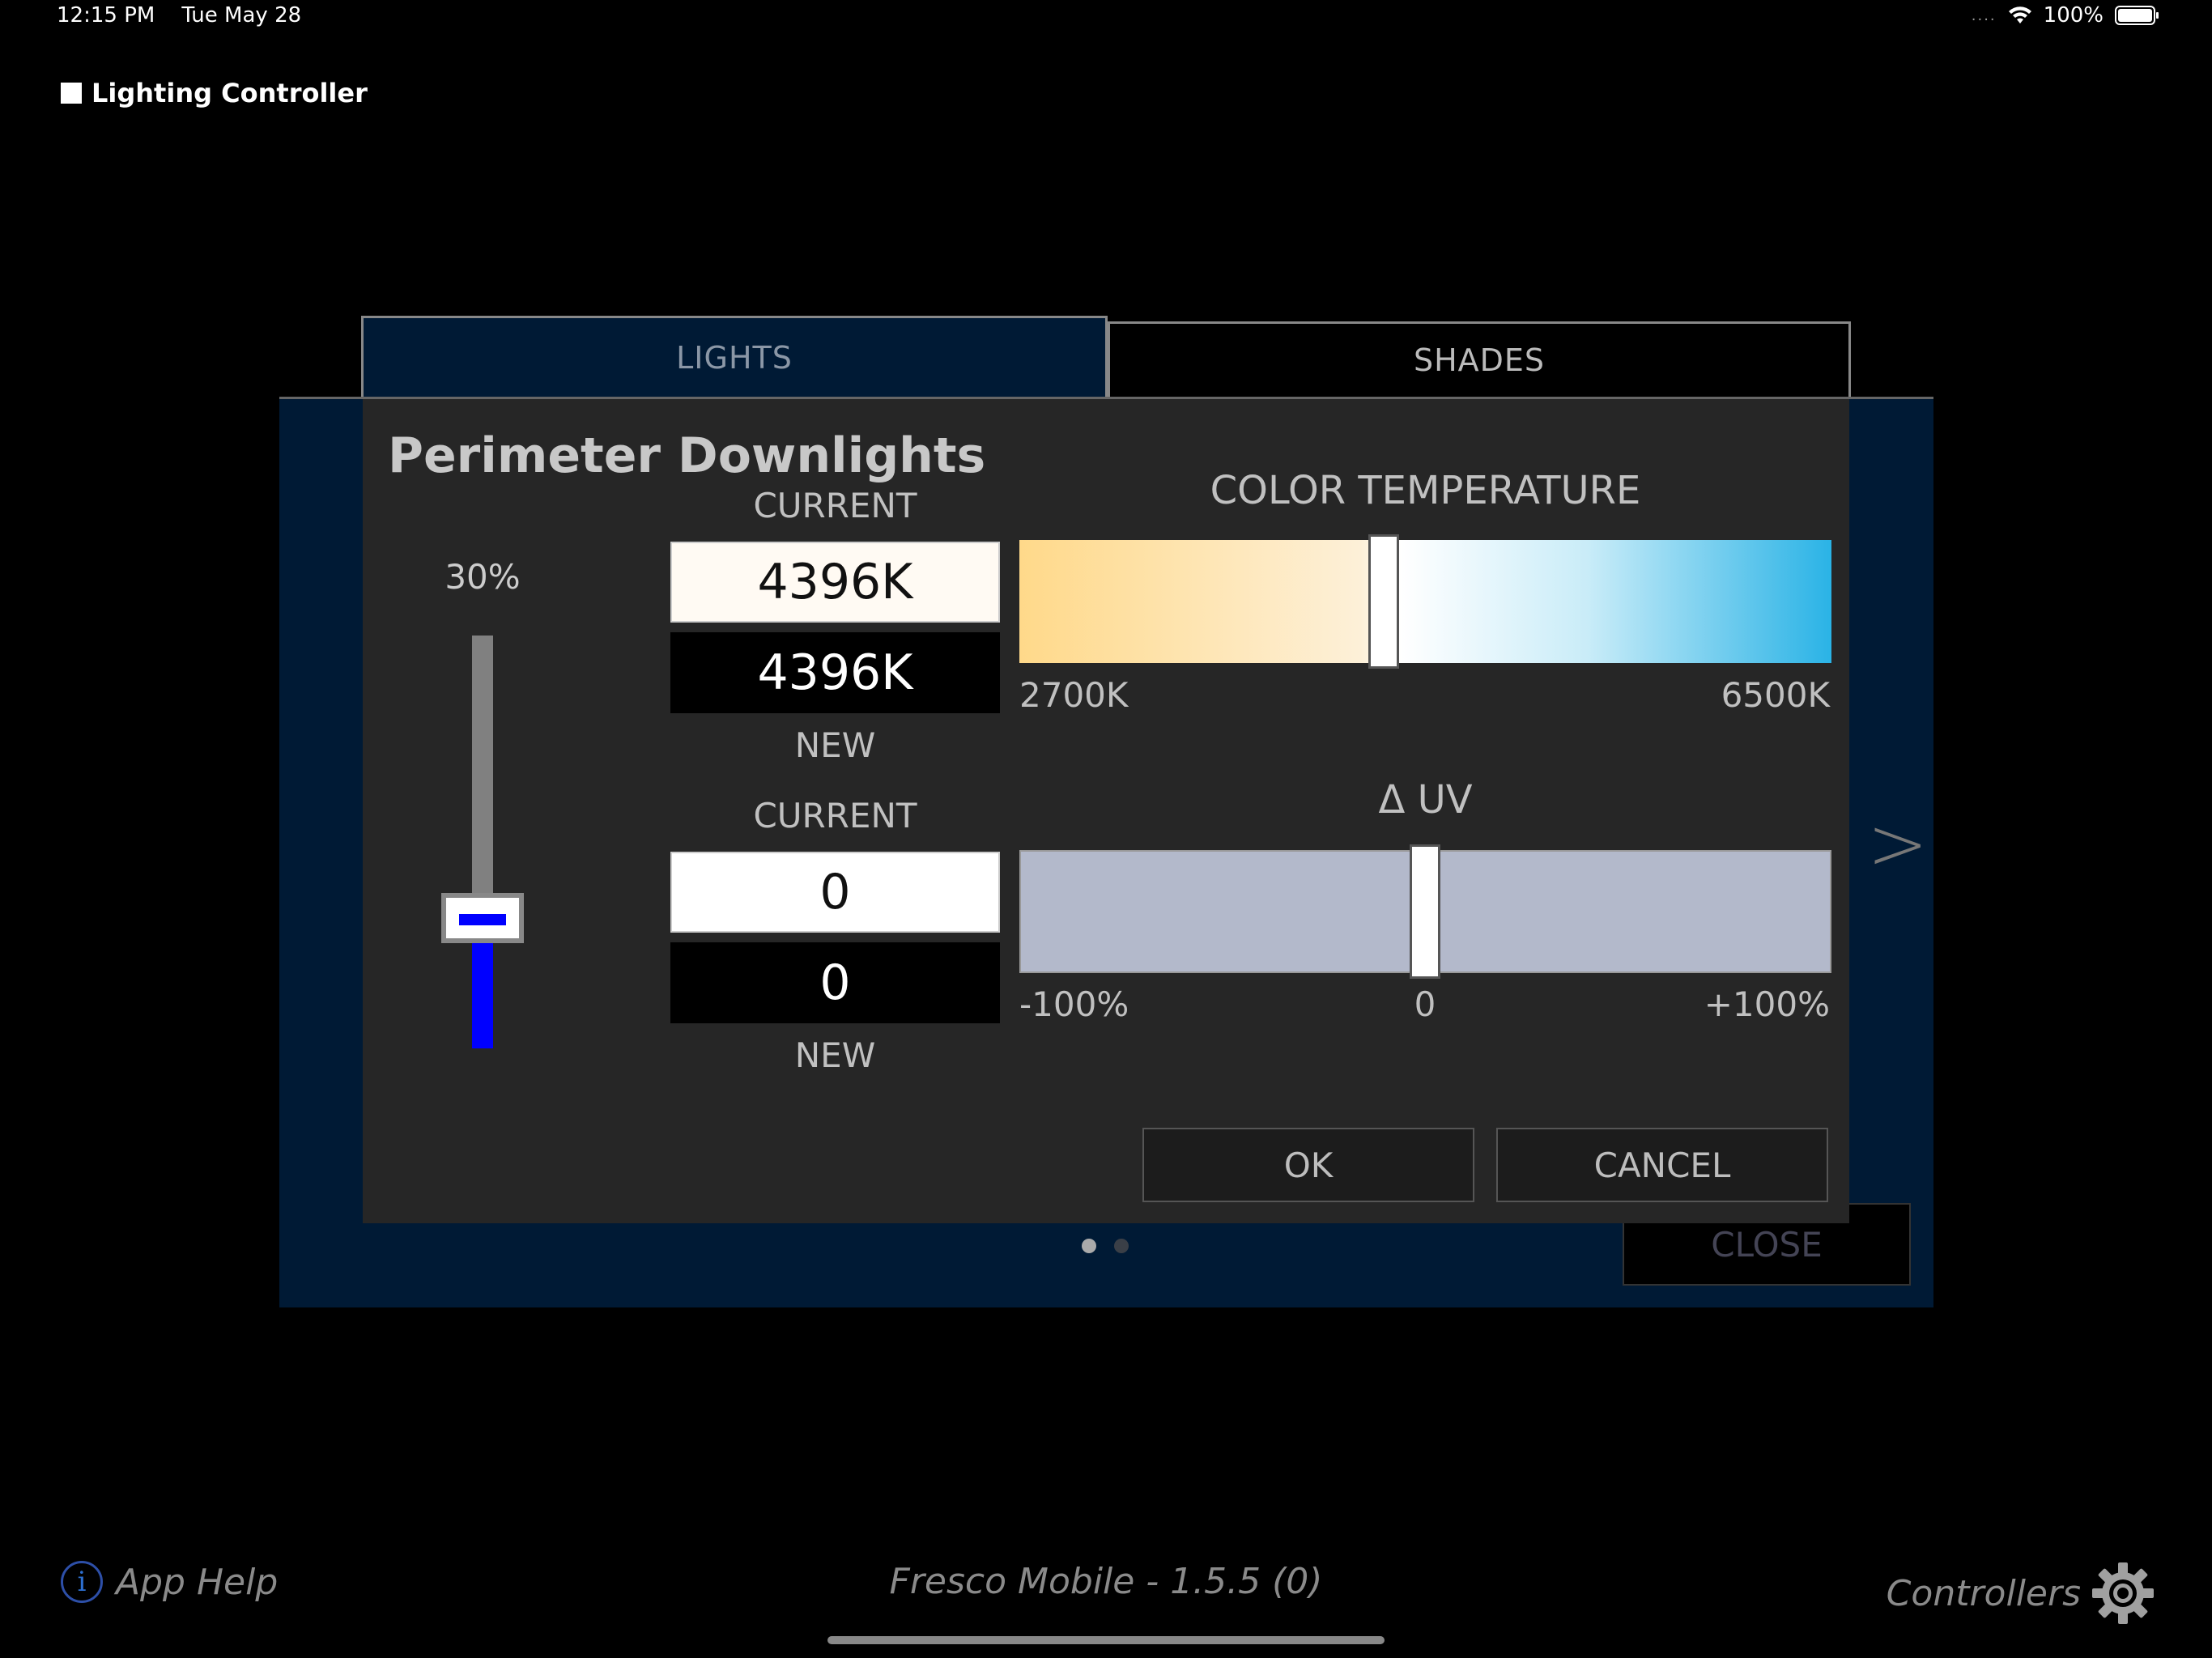 This screenshot has width=2212, height=1658. Describe the element at coordinates (1767, 1004) in the screenshot. I see `uv-max-label: +100%` at that location.